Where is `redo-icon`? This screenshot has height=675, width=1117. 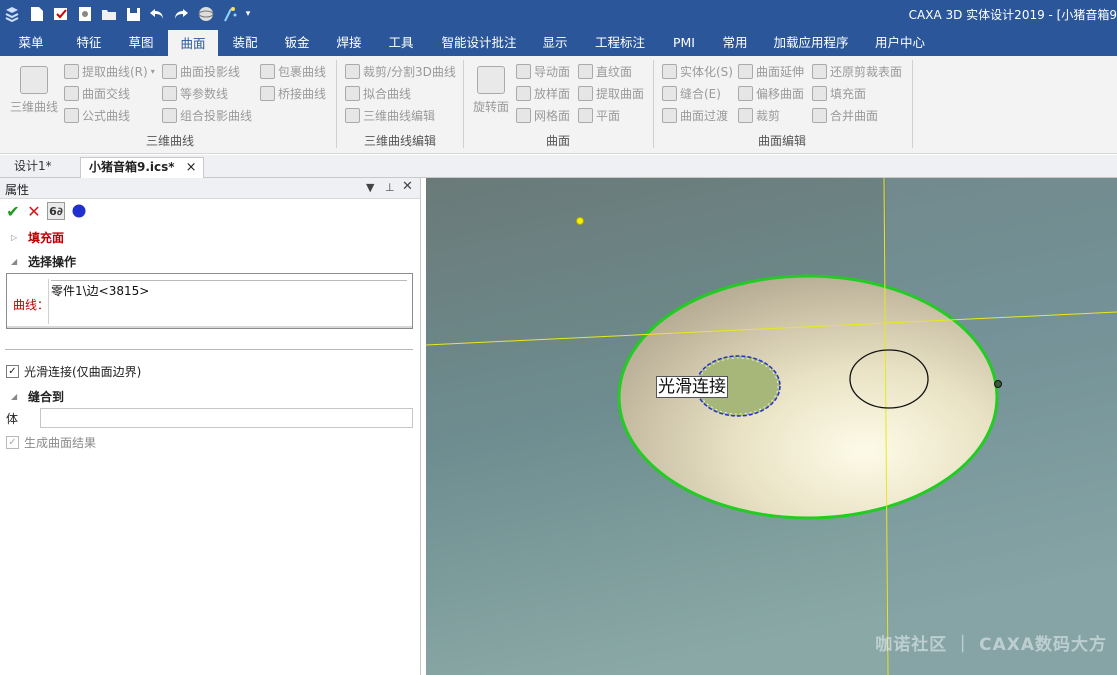
redo-icon is located at coordinates (181, 14).